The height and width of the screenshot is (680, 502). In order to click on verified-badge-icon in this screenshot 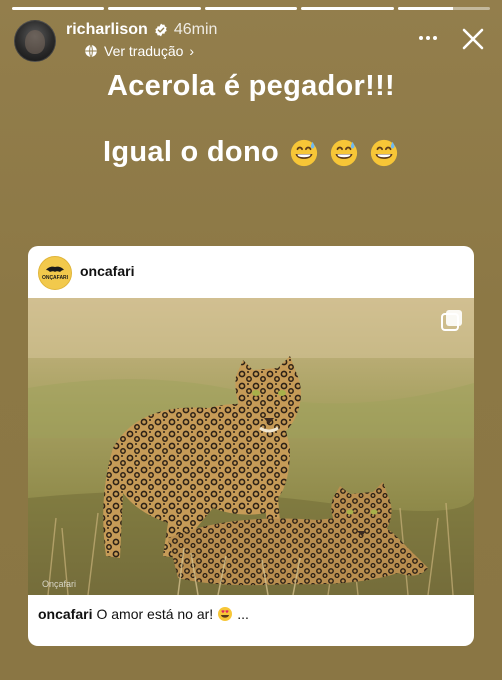, I will do `click(161, 30)`.